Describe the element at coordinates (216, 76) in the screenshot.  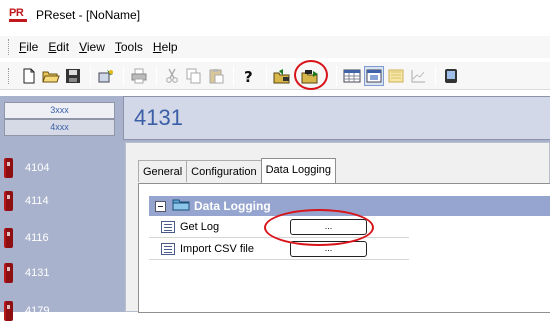
I see `paste-icon` at that location.